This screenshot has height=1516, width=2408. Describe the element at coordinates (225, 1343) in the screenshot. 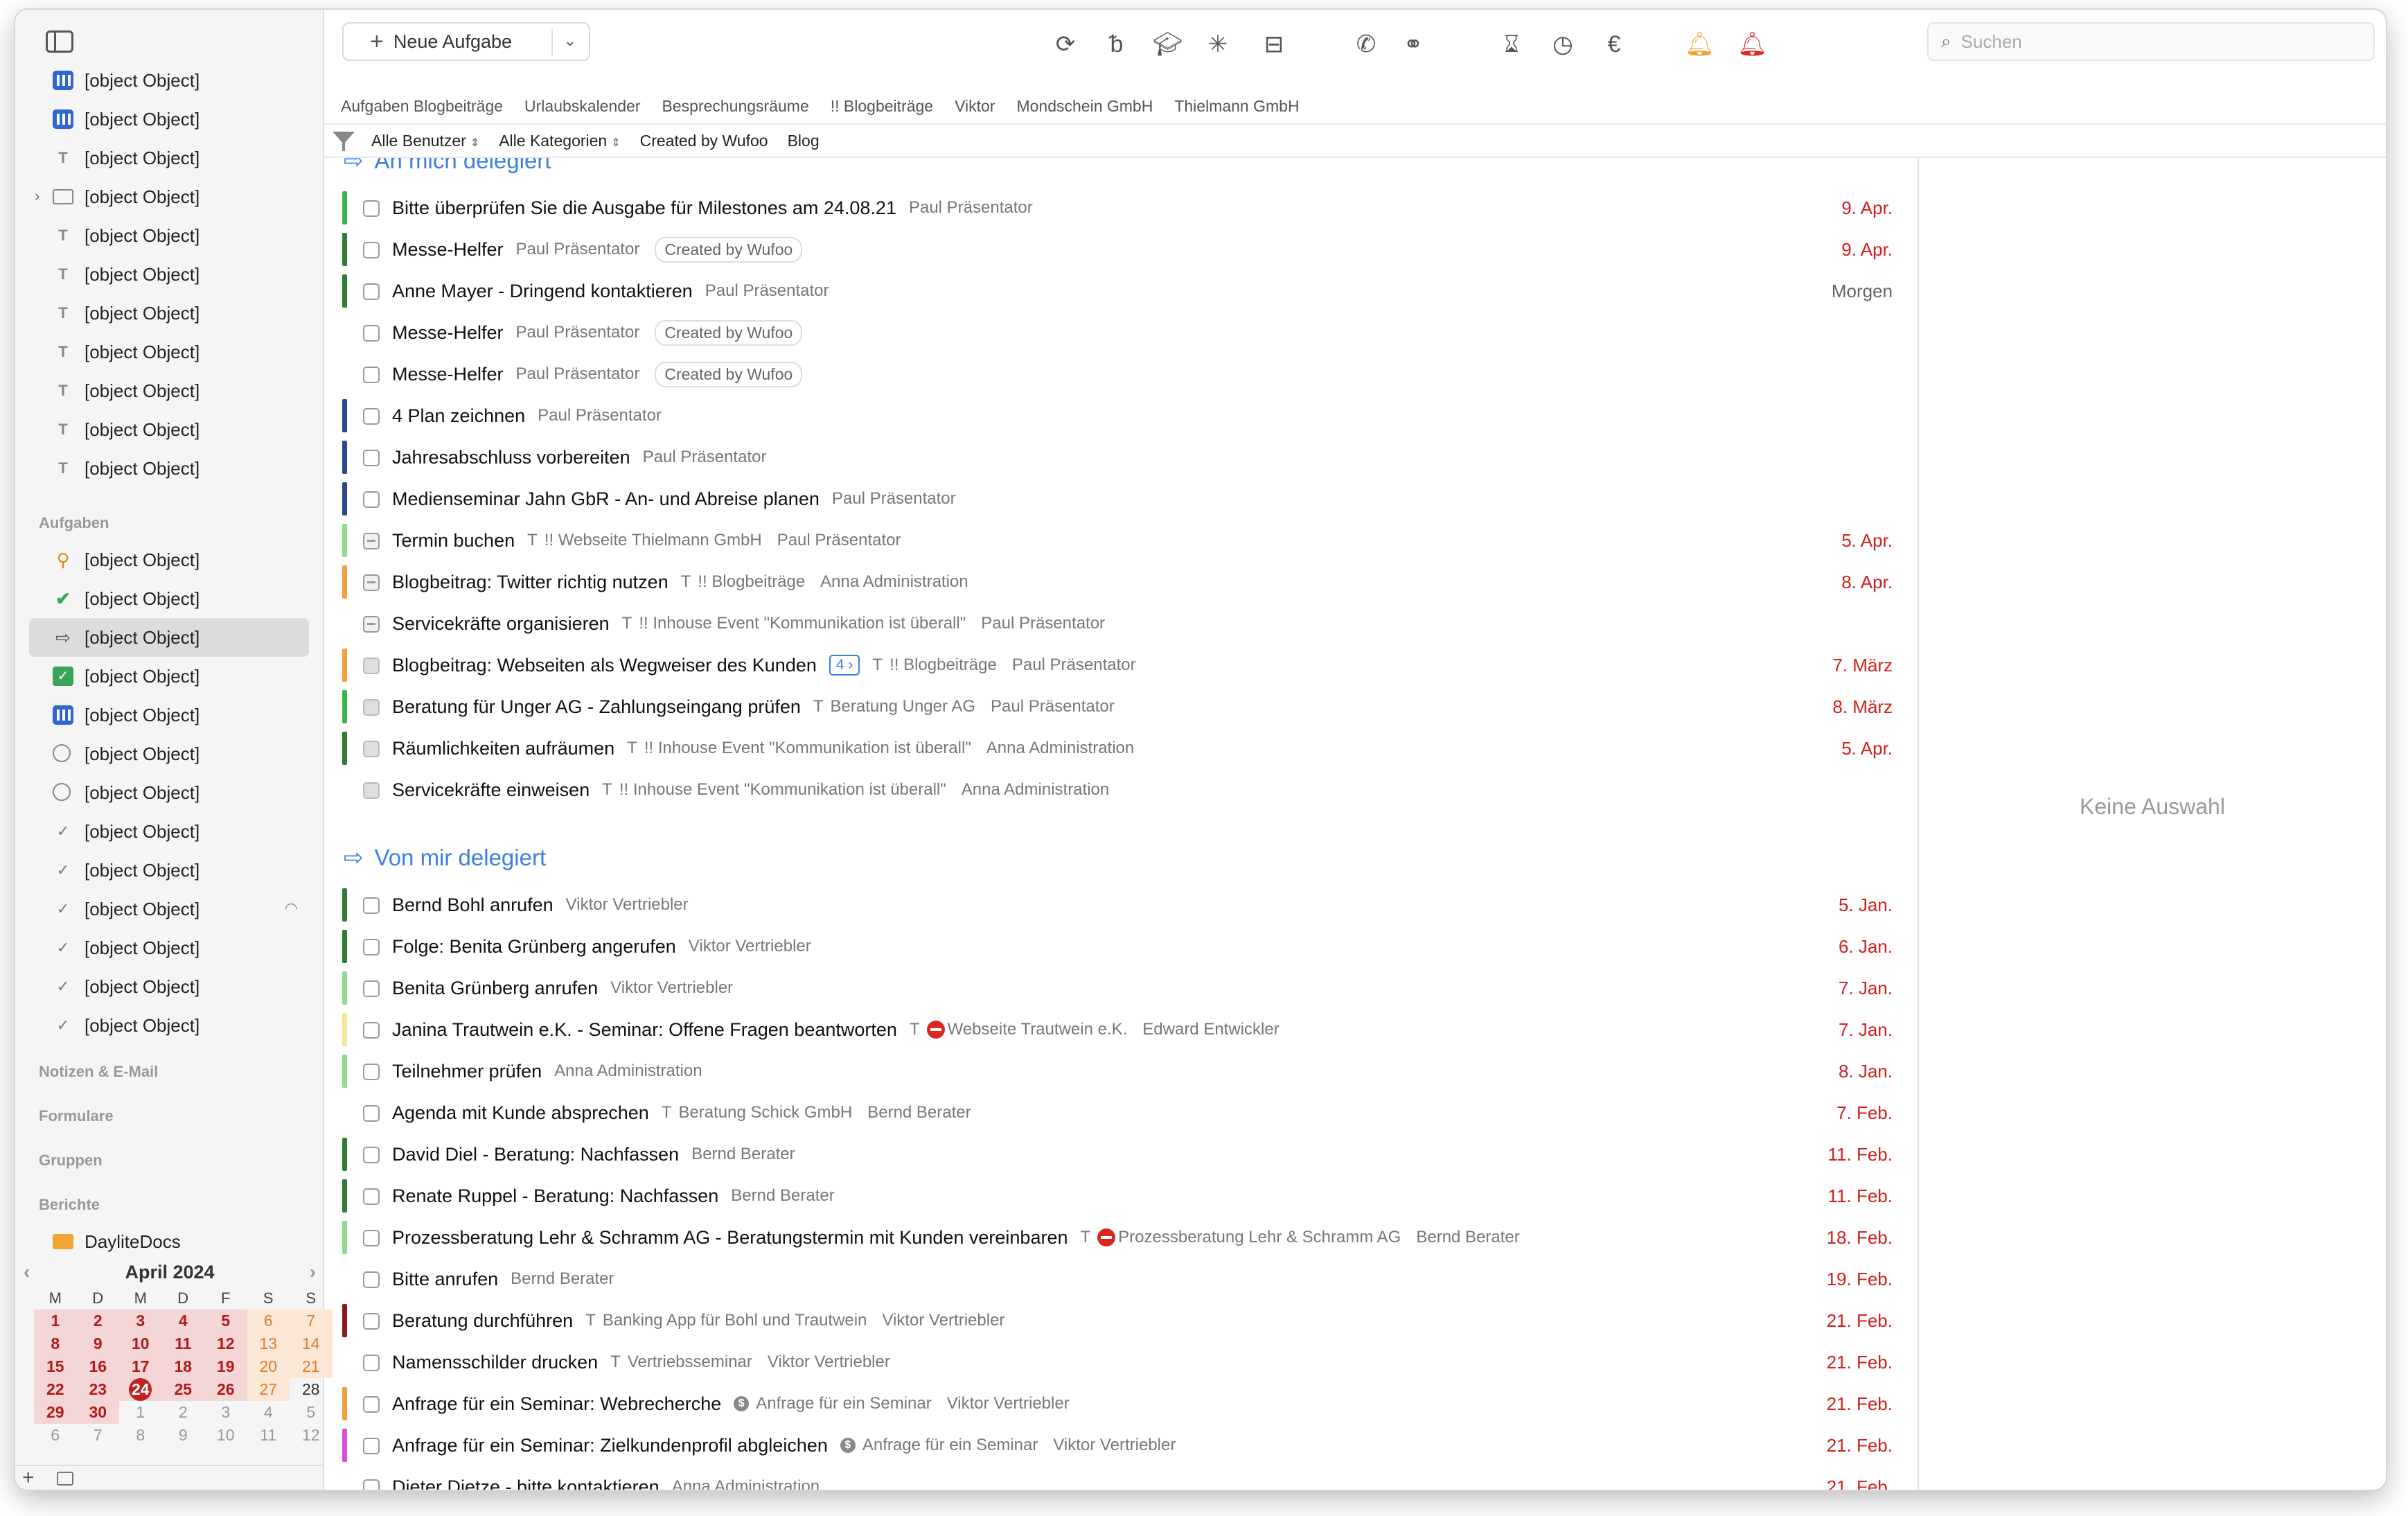

I see `calendar-day: 12` at that location.